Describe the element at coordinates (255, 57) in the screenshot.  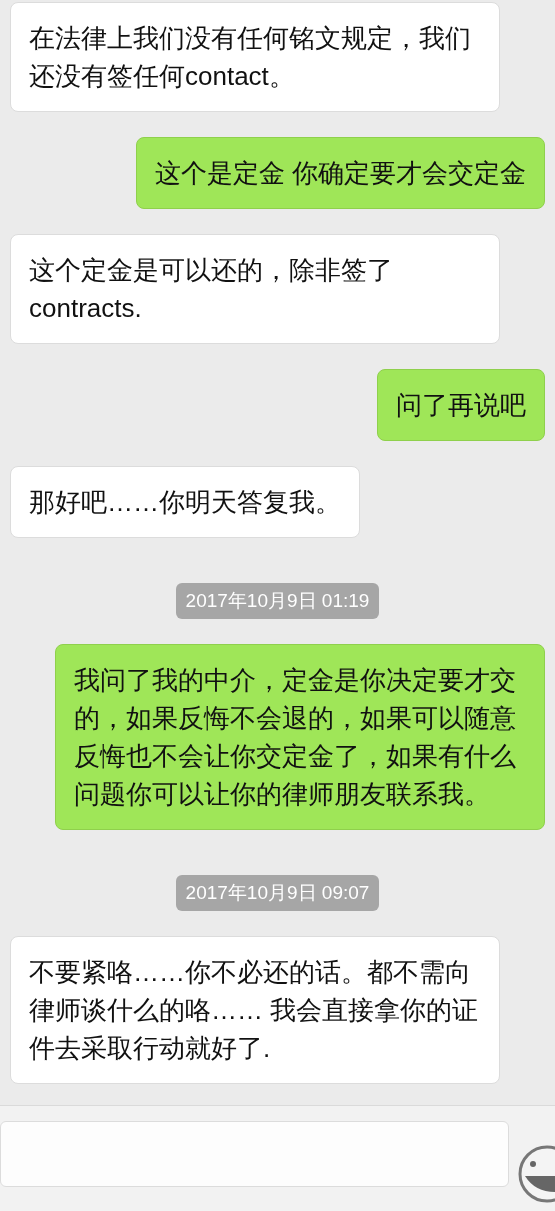
I see `message-bubble: 在法律上我们没有任何铭文规定，我们还没有签任何contact。` at that location.